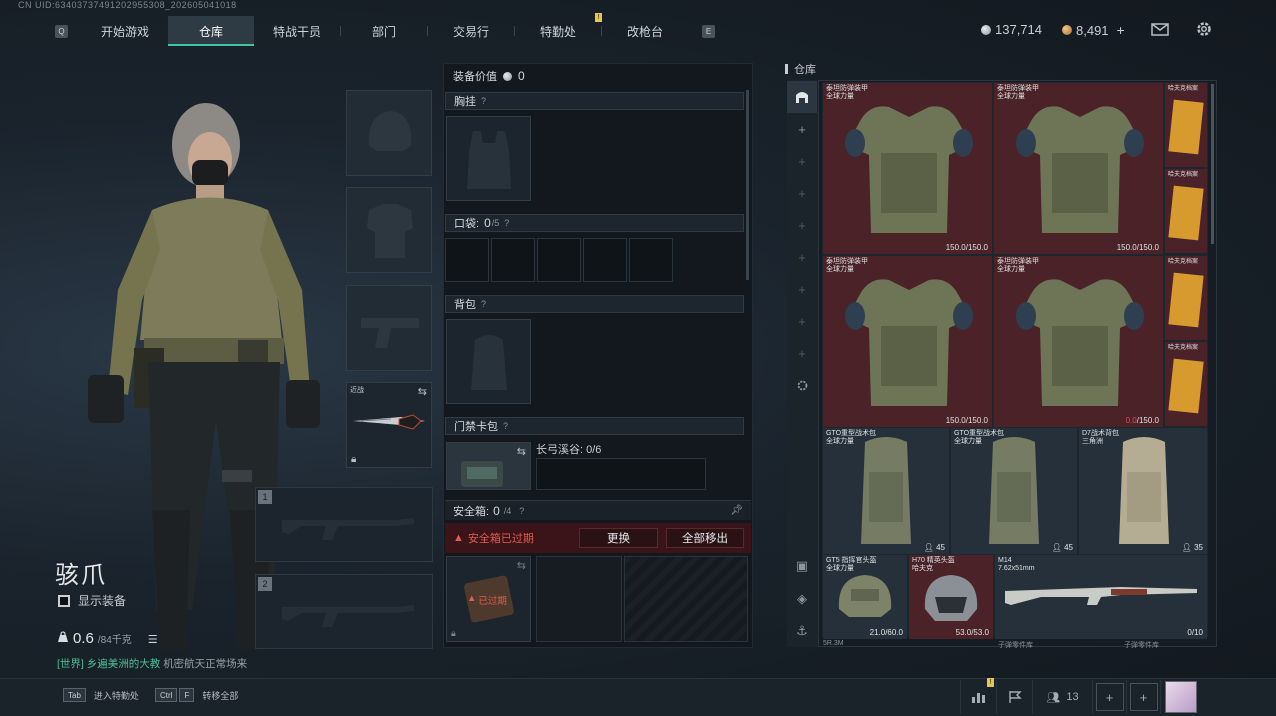  Describe the element at coordinates (621, 474) in the screenshot. I see `keycard-slots` at that location.